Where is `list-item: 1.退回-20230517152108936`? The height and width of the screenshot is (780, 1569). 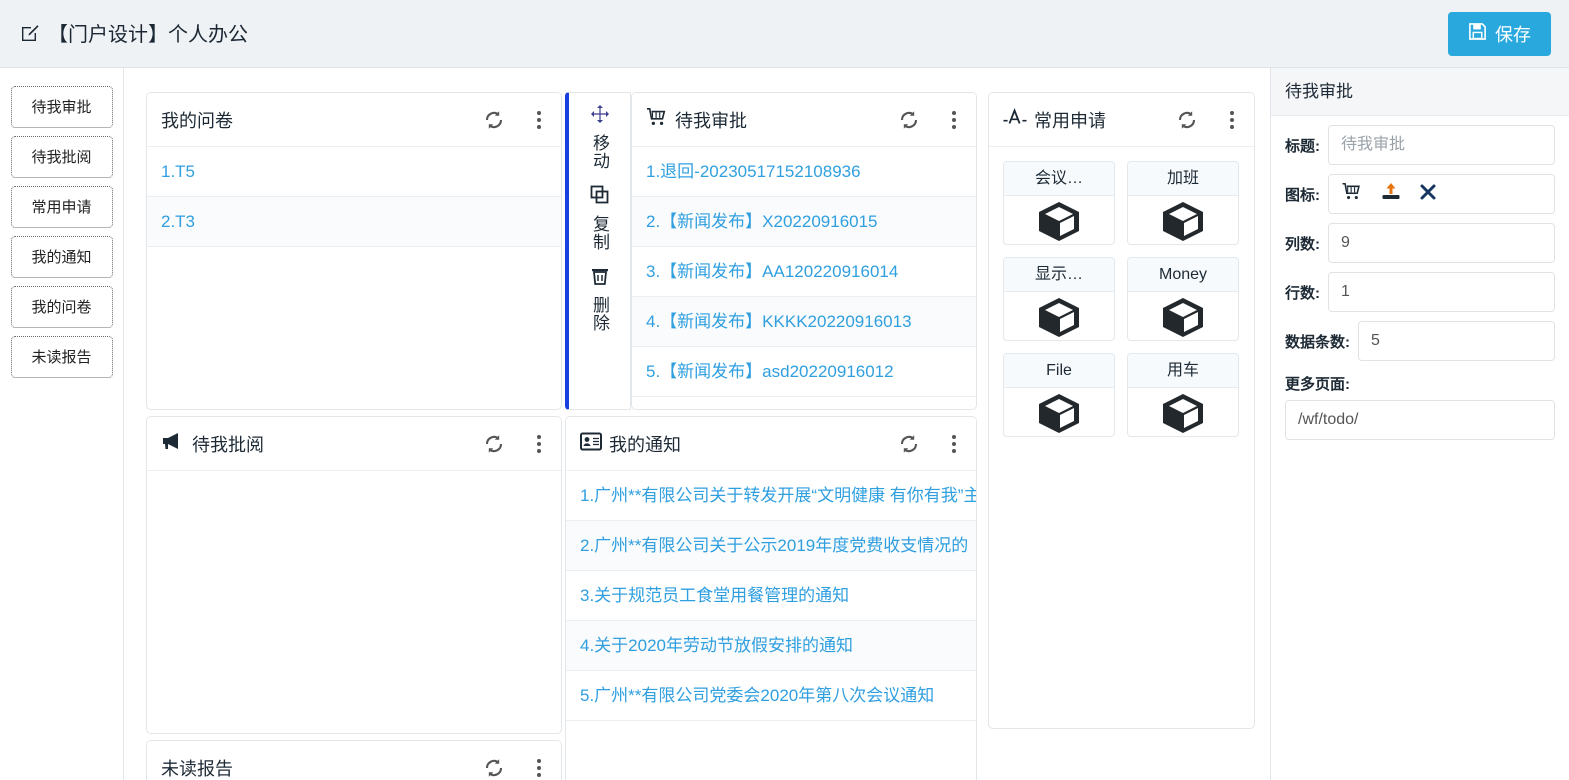
list-item: 1.退回-20230517152108936 is located at coordinates (804, 172).